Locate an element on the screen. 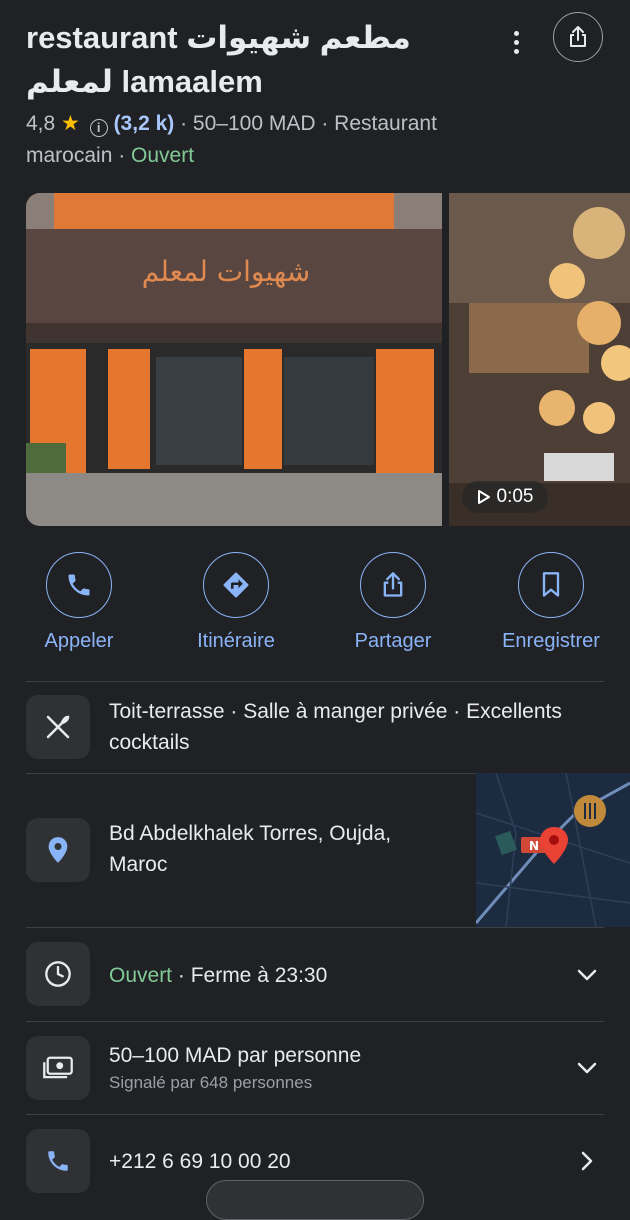 The image size is (630, 1220). price-reported: Signalé par 648 personnes is located at coordinates (211, 1082).